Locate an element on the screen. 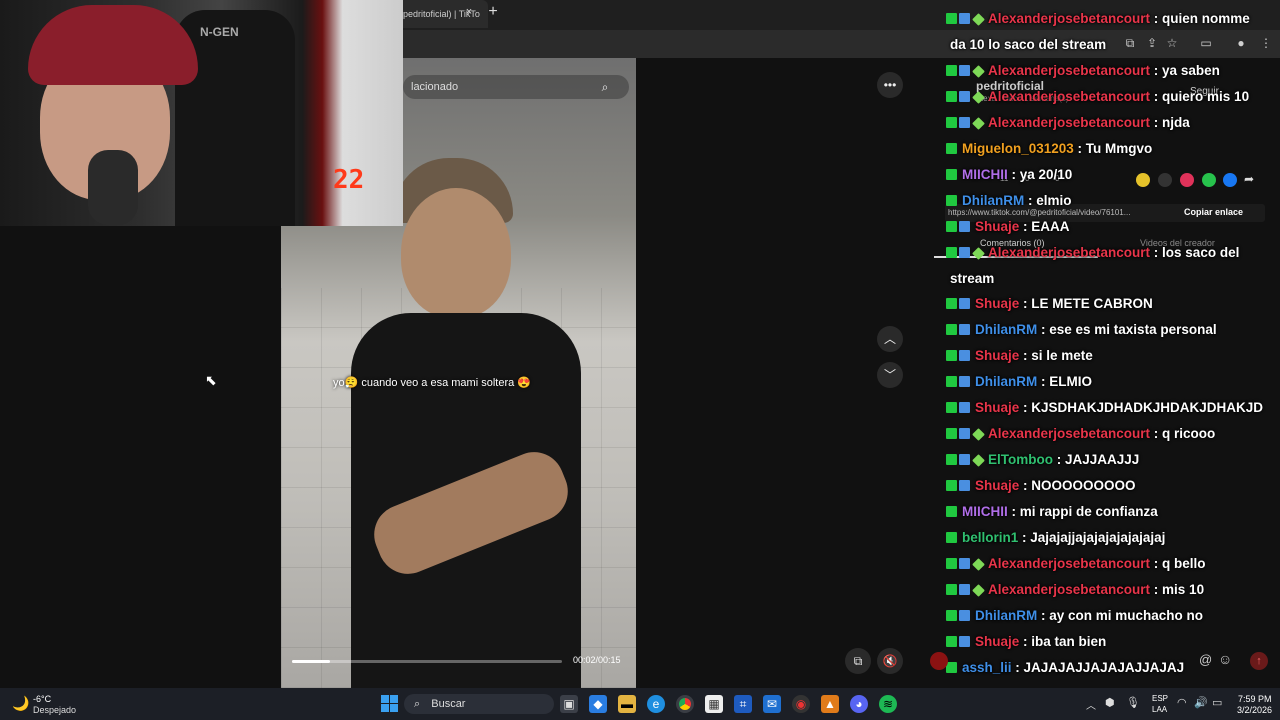  edge-icon: e is located at coordinates (656, 704).